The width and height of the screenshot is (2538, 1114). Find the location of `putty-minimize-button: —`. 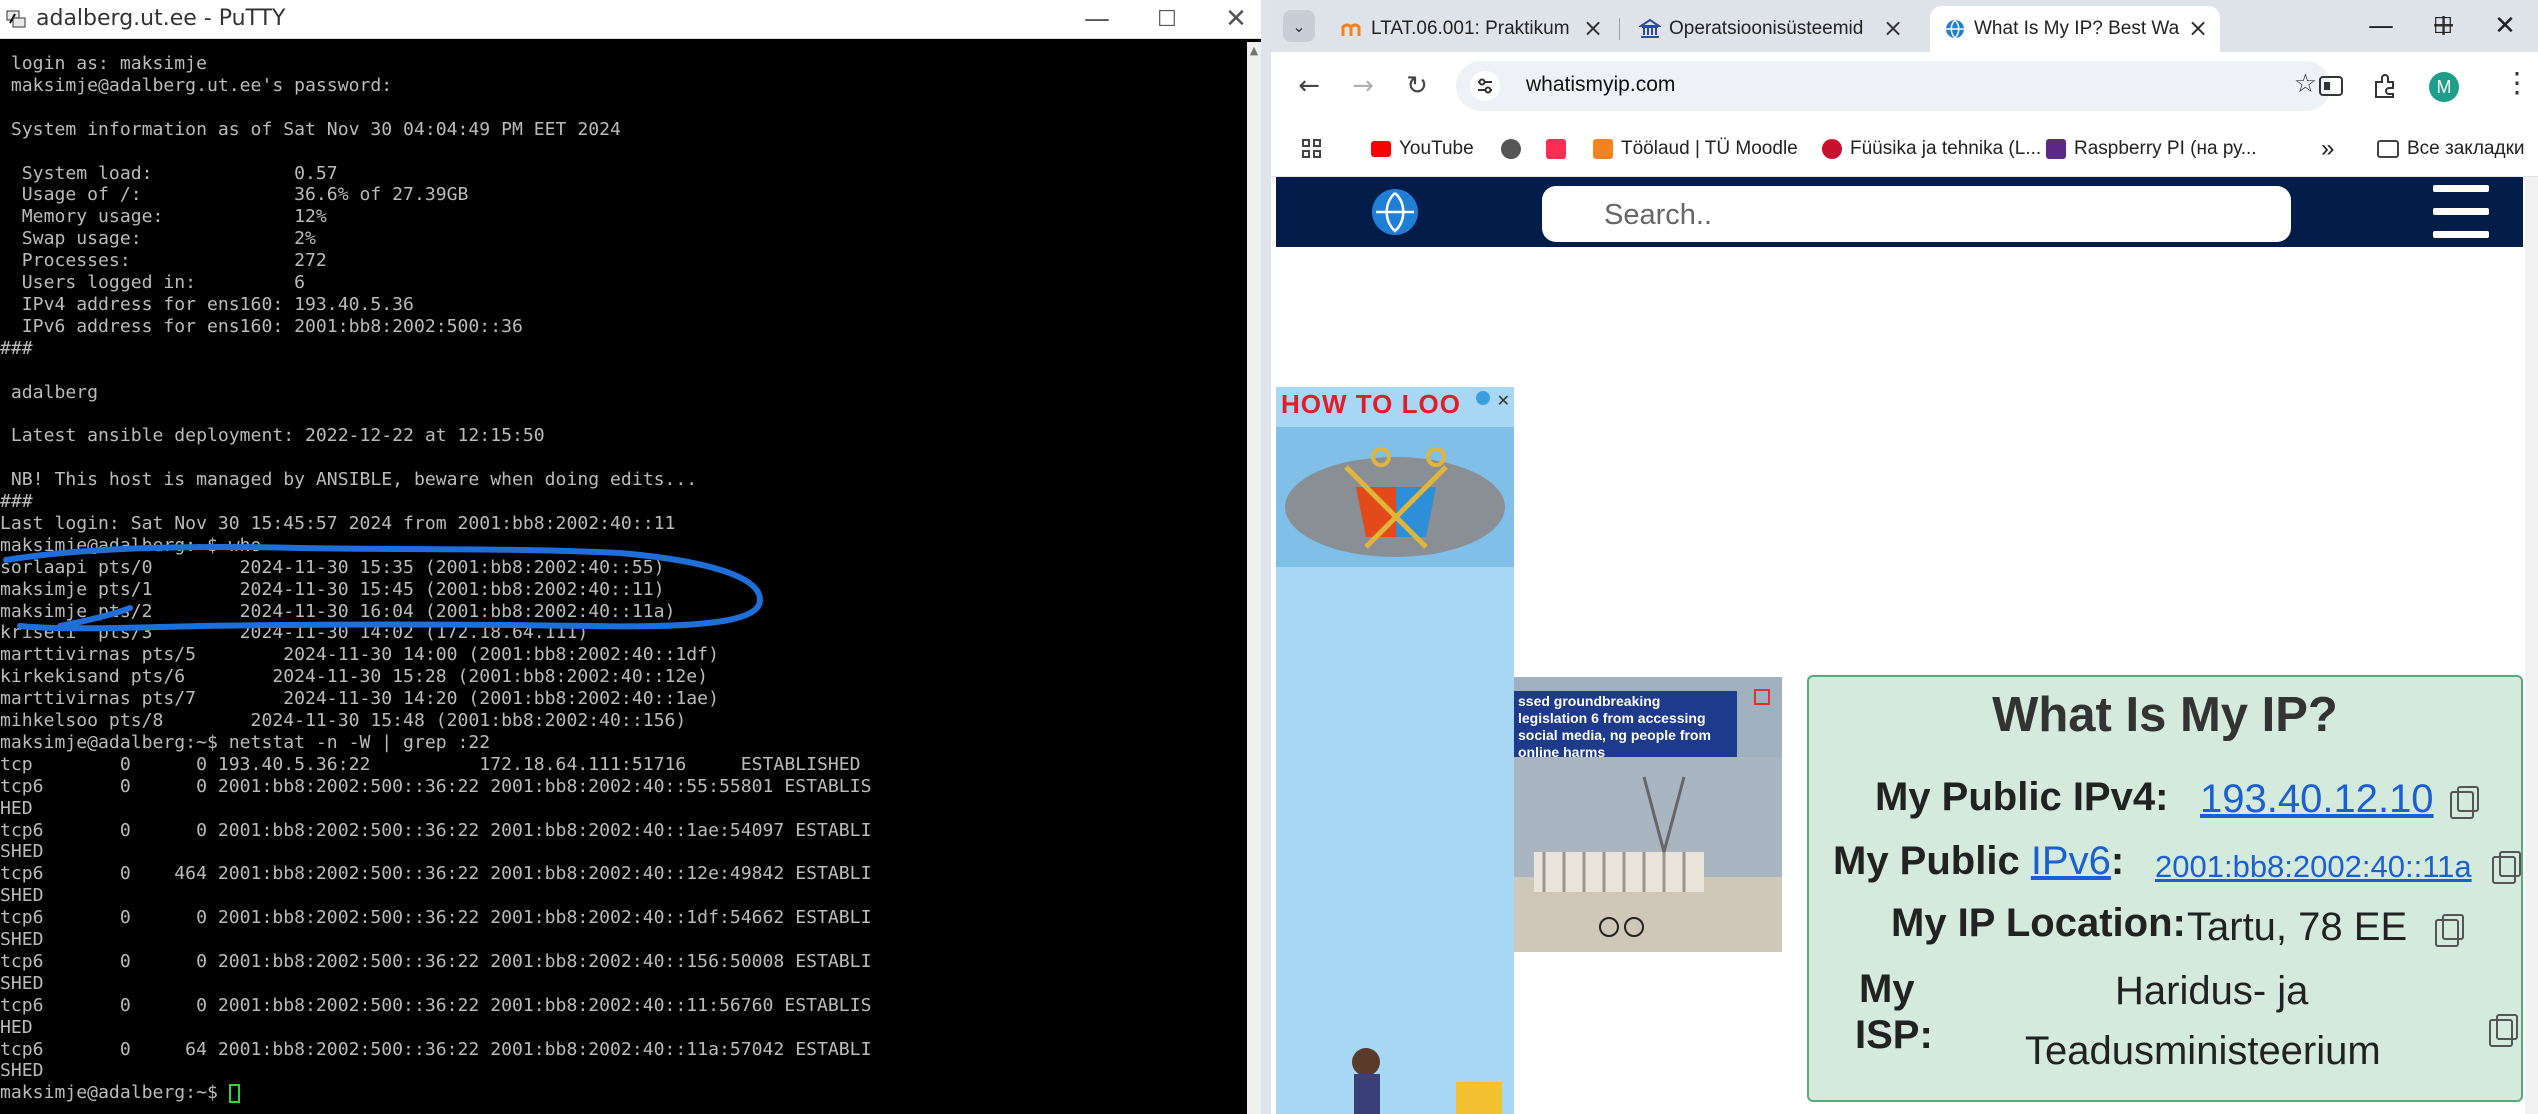

putty-minimize-button: — is located at coordinates (1097, 19).